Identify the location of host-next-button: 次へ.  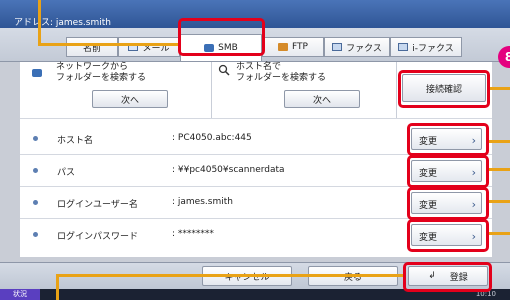
(322, 99).